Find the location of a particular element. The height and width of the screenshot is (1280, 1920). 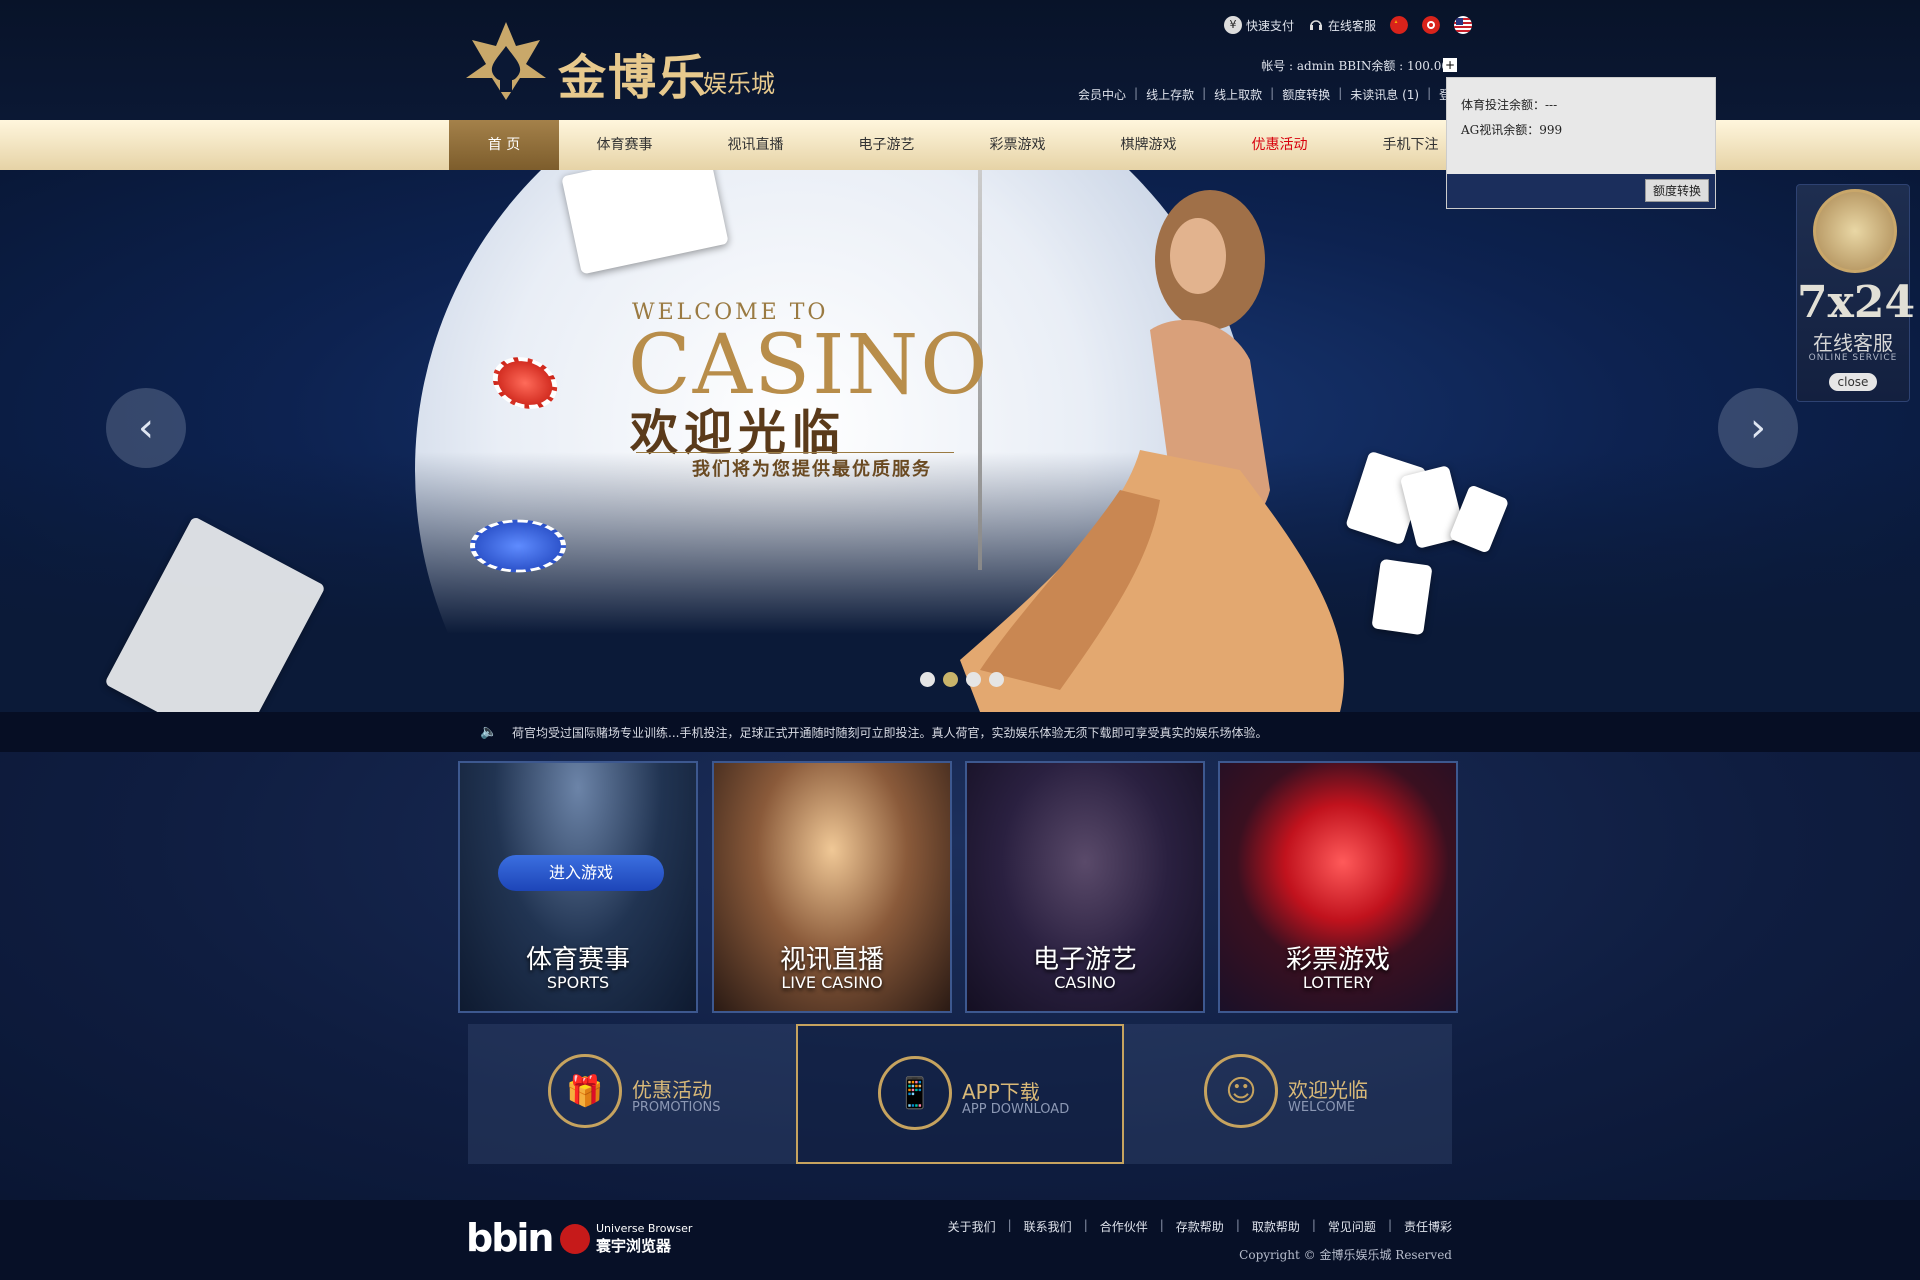

carousel-dots is located at coordinates (962, 679).